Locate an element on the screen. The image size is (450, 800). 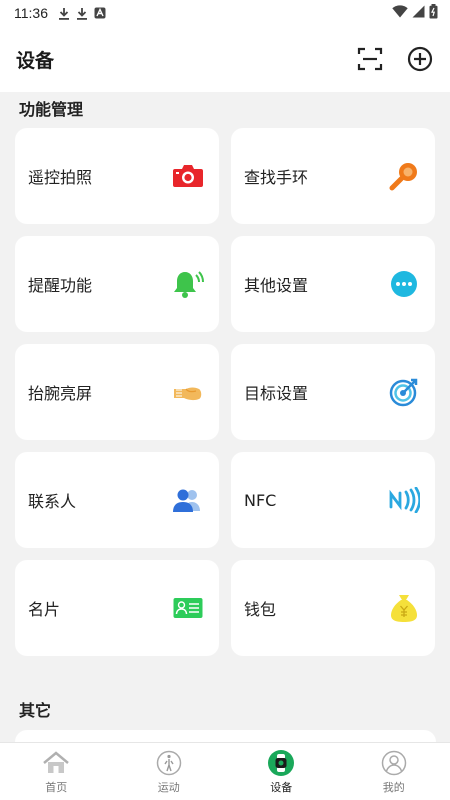
feature-label: 钱包 is located at coordinates (260, 609).